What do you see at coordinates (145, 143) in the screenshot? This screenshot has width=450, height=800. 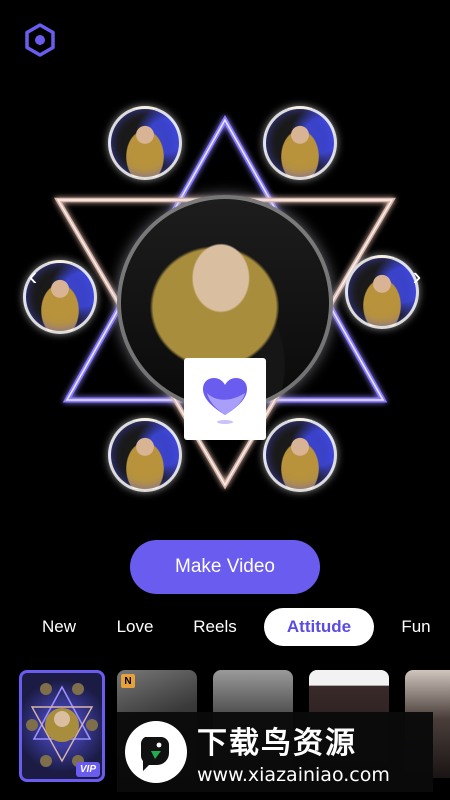 I see `orb-photo-top-left` at bounding box center [145, 143].